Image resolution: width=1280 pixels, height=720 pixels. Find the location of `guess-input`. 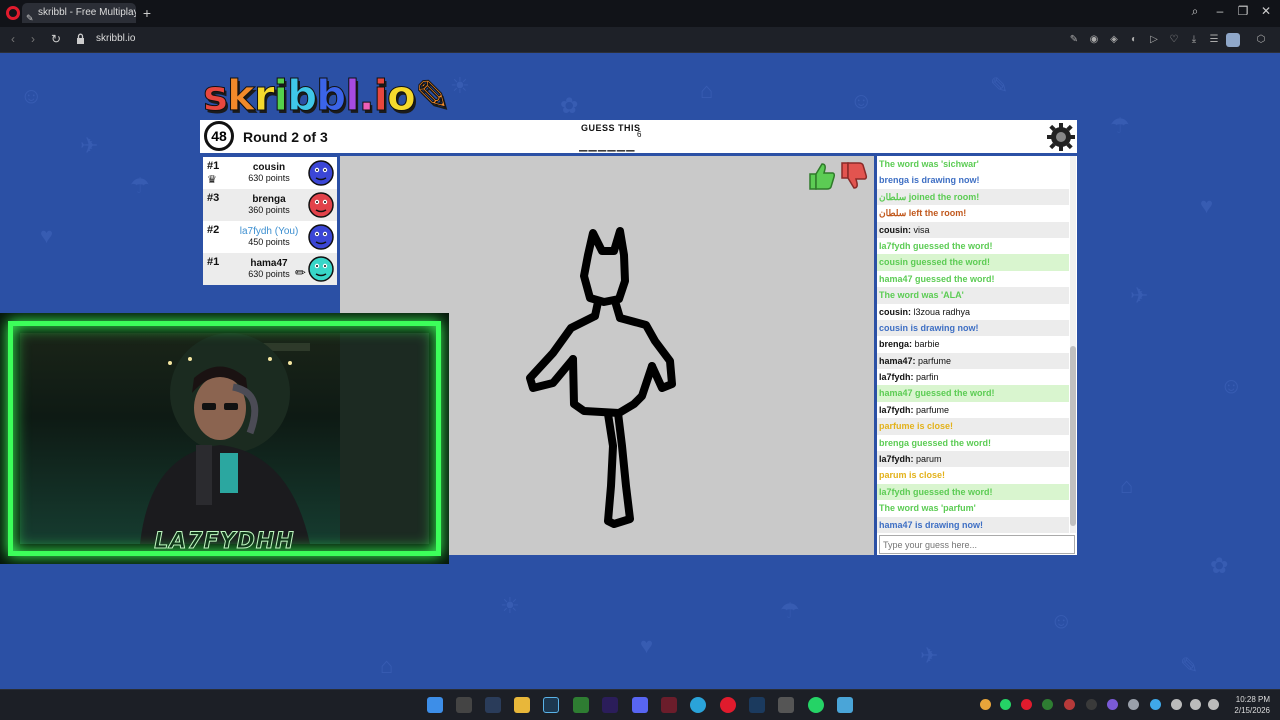

guess-input is located at coordinates (977, 544).